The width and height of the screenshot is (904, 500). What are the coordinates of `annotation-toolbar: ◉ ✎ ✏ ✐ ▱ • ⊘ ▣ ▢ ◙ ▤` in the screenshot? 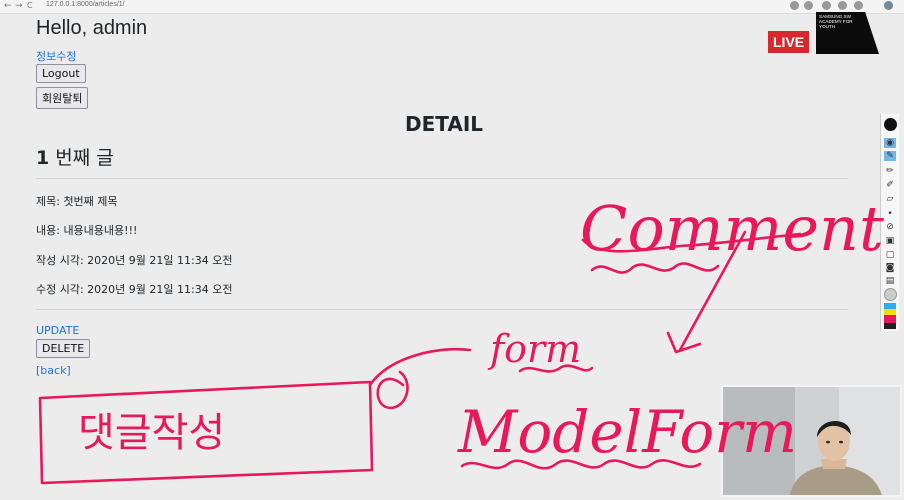 It's located at (889, 222).